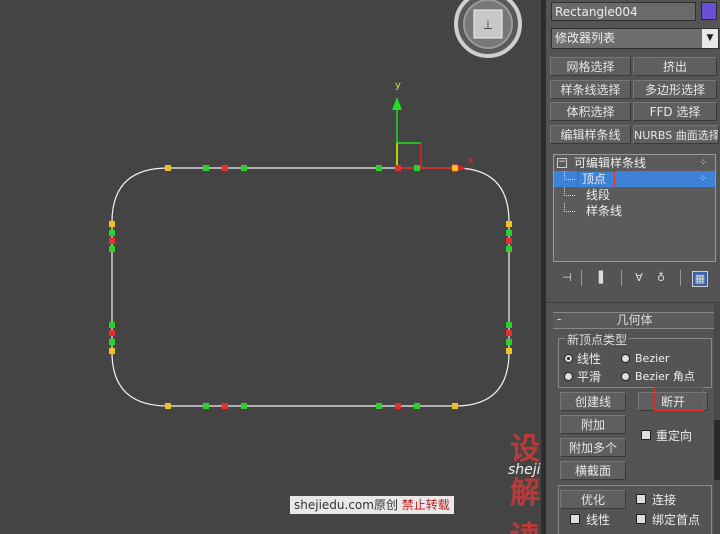 The image size is (720, 534). Describe the element at coordinates (593, 447) in the screenshot. I see `attach-multiple-button: 附加多个` at that location.